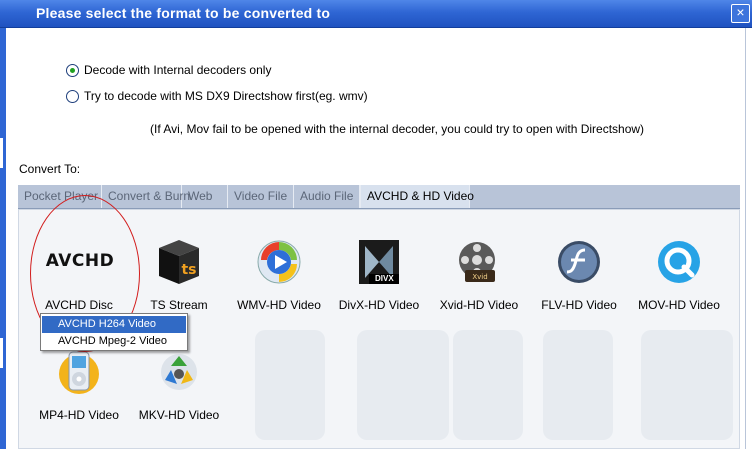 Image resolution: width=752 pixels, height=449 pixels. Describe the element at coordinates (579, 305) in the screenshot. I see `format-label: FLV-HD Video` at that location.